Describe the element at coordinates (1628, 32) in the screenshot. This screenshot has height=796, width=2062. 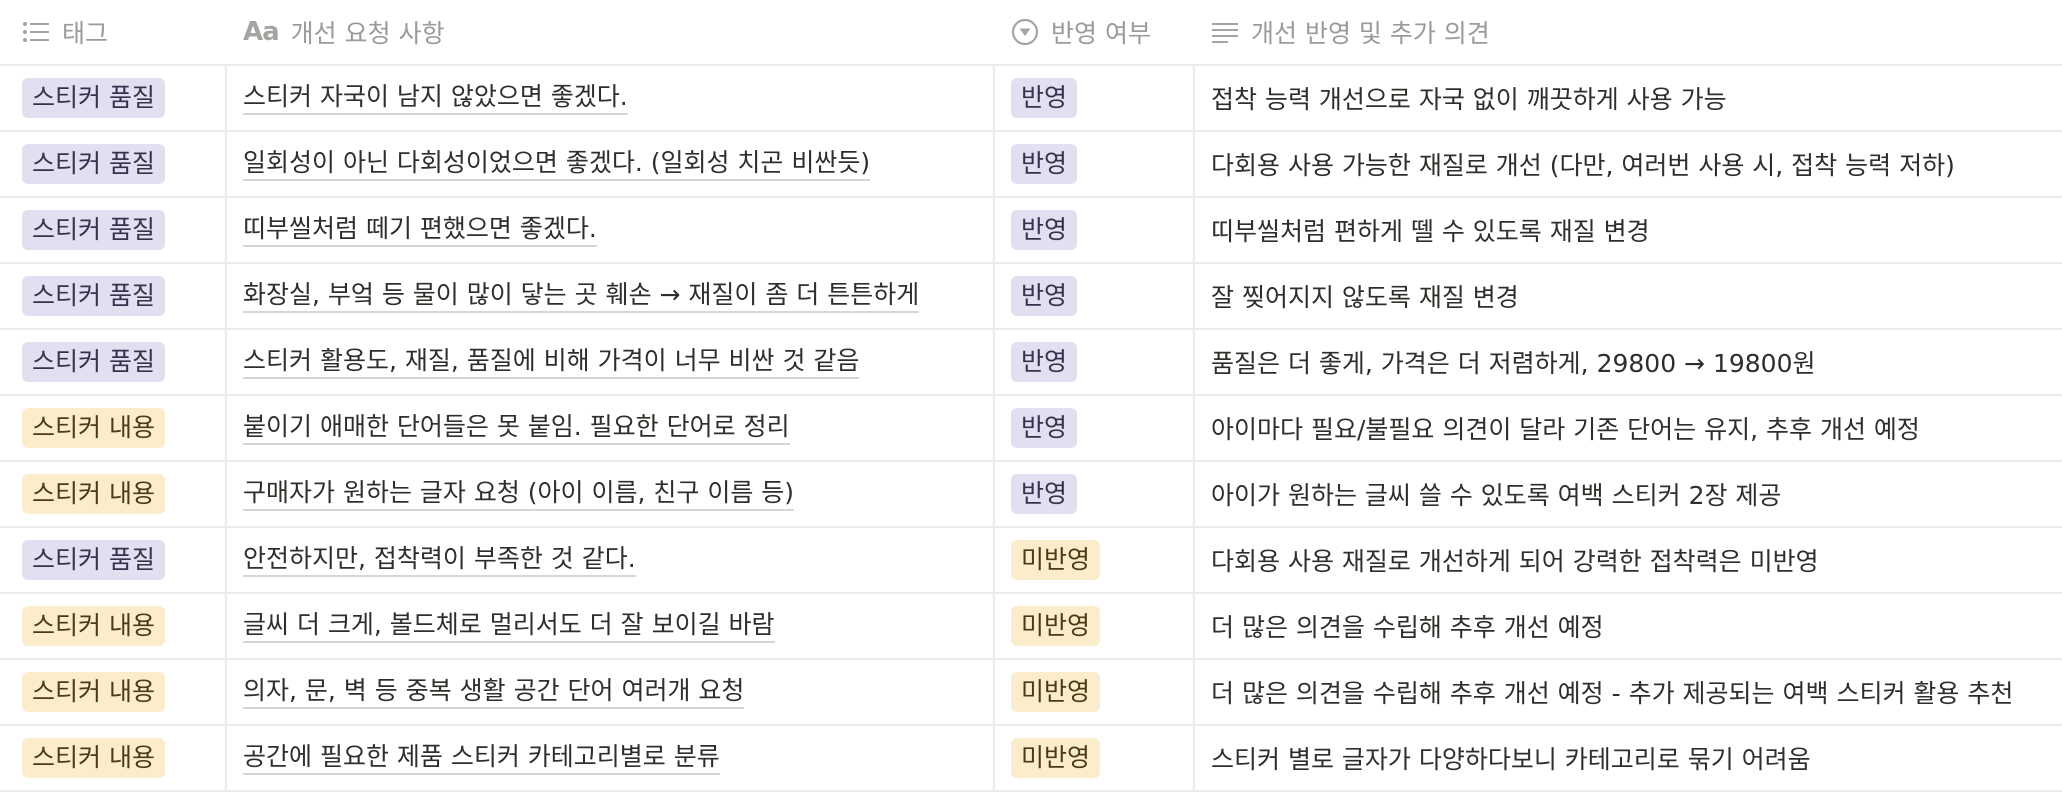
I see `column-header-note: 개선 반영 및 추가 의견` at that location.